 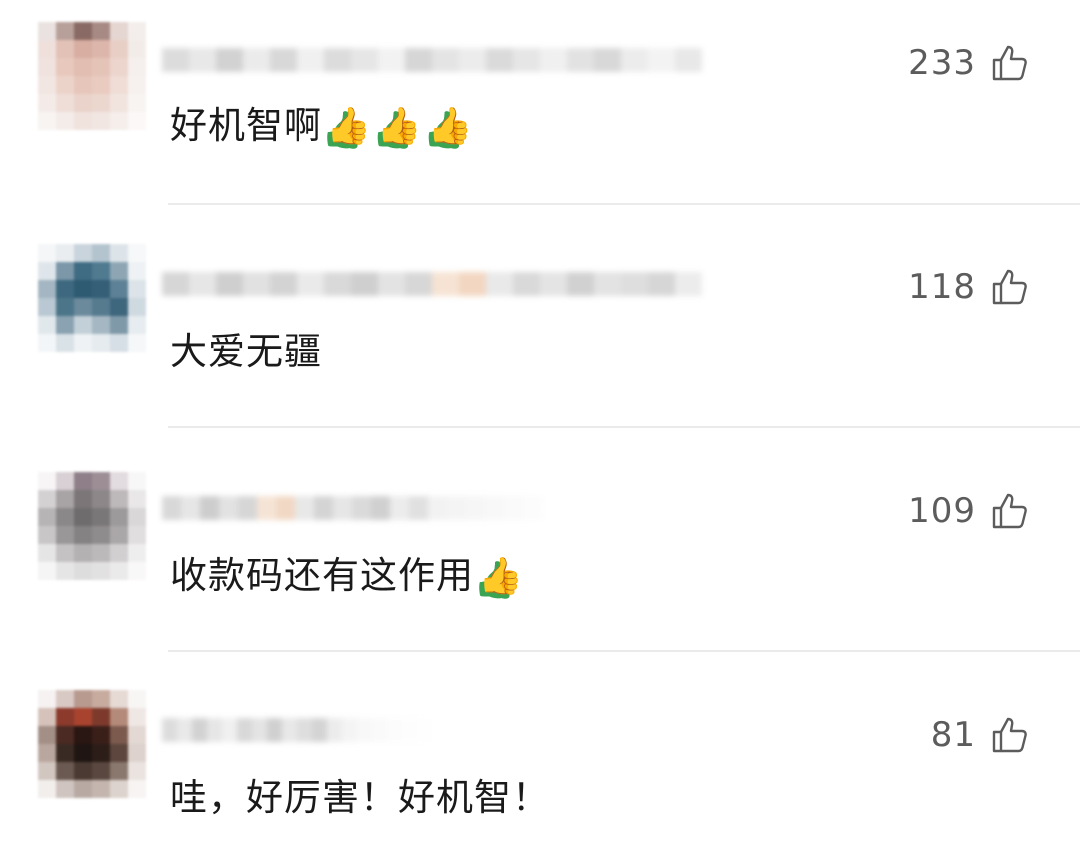 I want to click on comment-text: 收款码还有这作用 👍, so click(x=349, y=576).